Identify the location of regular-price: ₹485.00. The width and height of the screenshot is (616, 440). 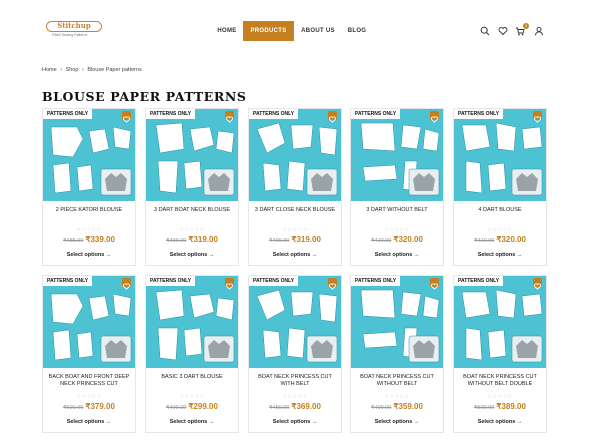
(73, 241).